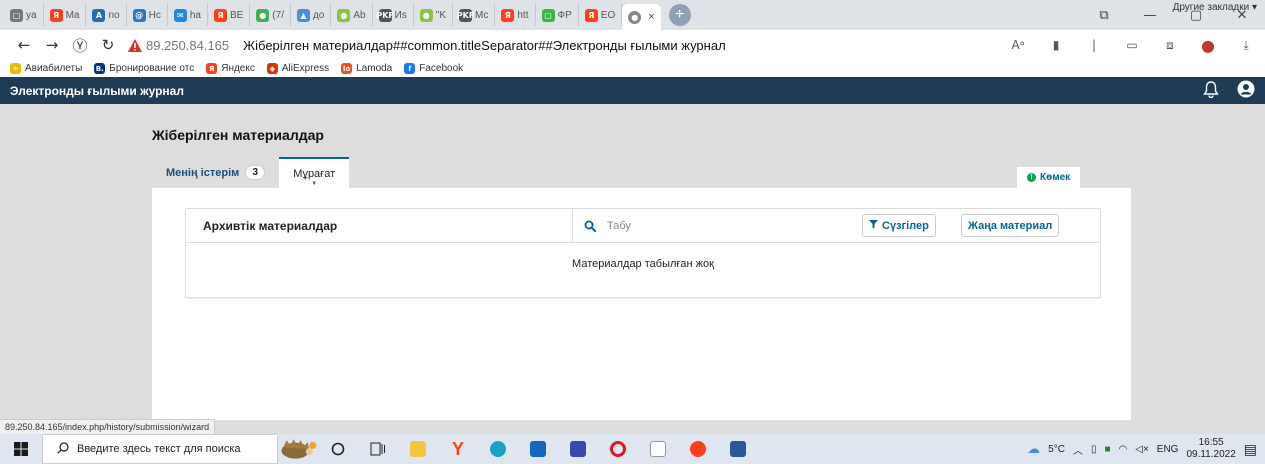 The height and width of the screenshot is (464, 1265). I want to click on browser-tab: ▢ ya, so click(24, 15).